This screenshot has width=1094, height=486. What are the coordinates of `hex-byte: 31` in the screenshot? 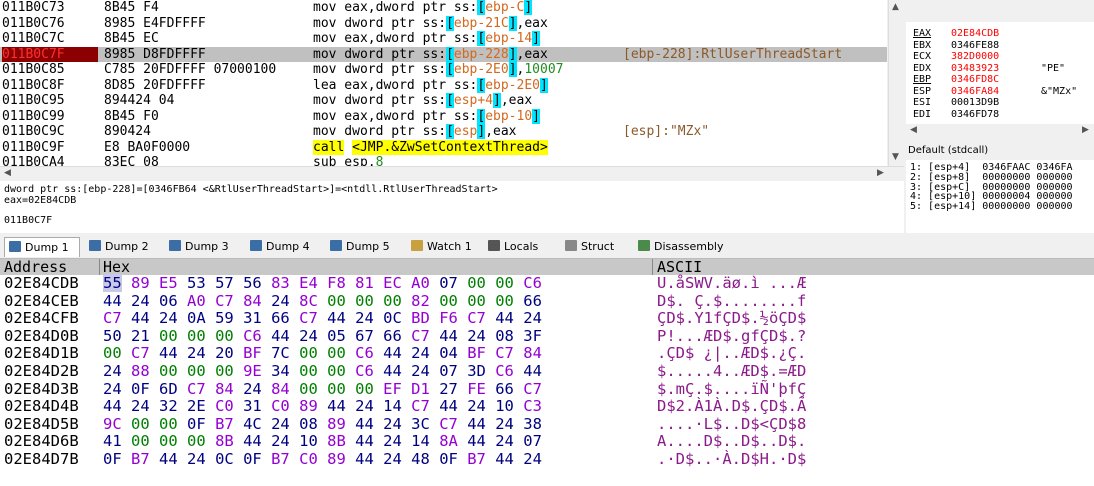 It's located at (252, 318).